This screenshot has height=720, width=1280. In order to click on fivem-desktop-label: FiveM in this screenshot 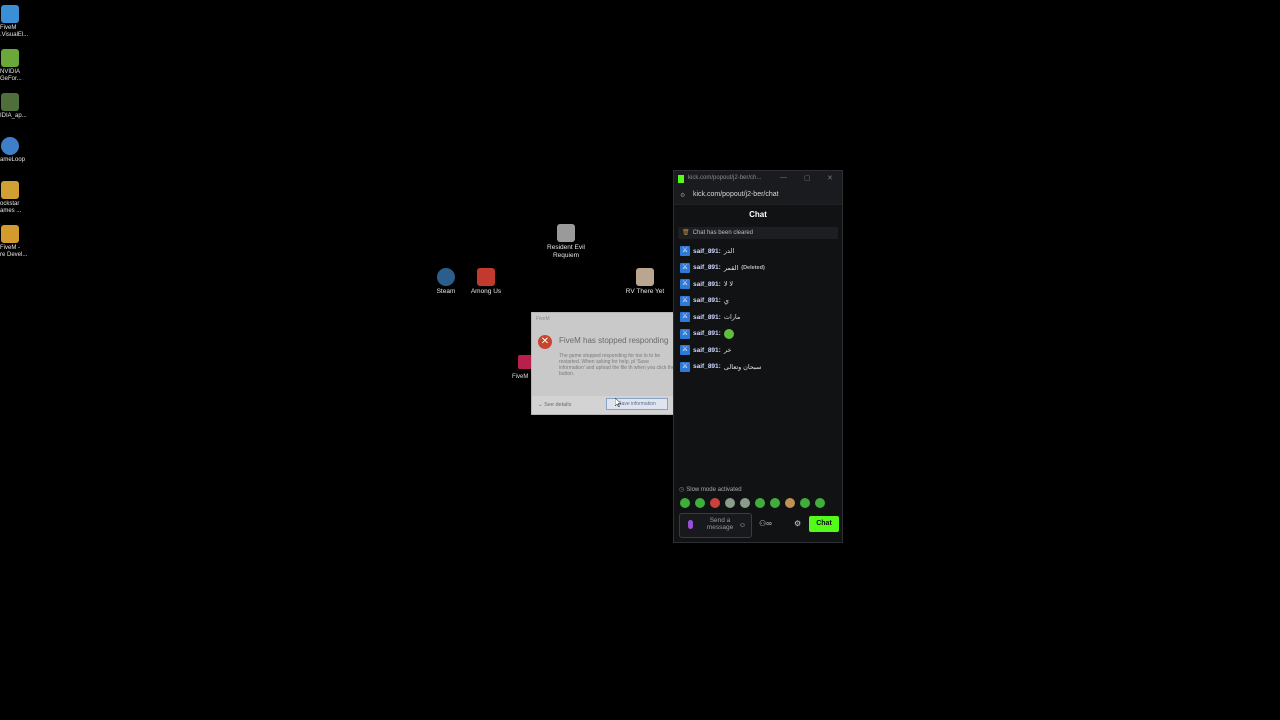, I will do `click(520, 377)`.